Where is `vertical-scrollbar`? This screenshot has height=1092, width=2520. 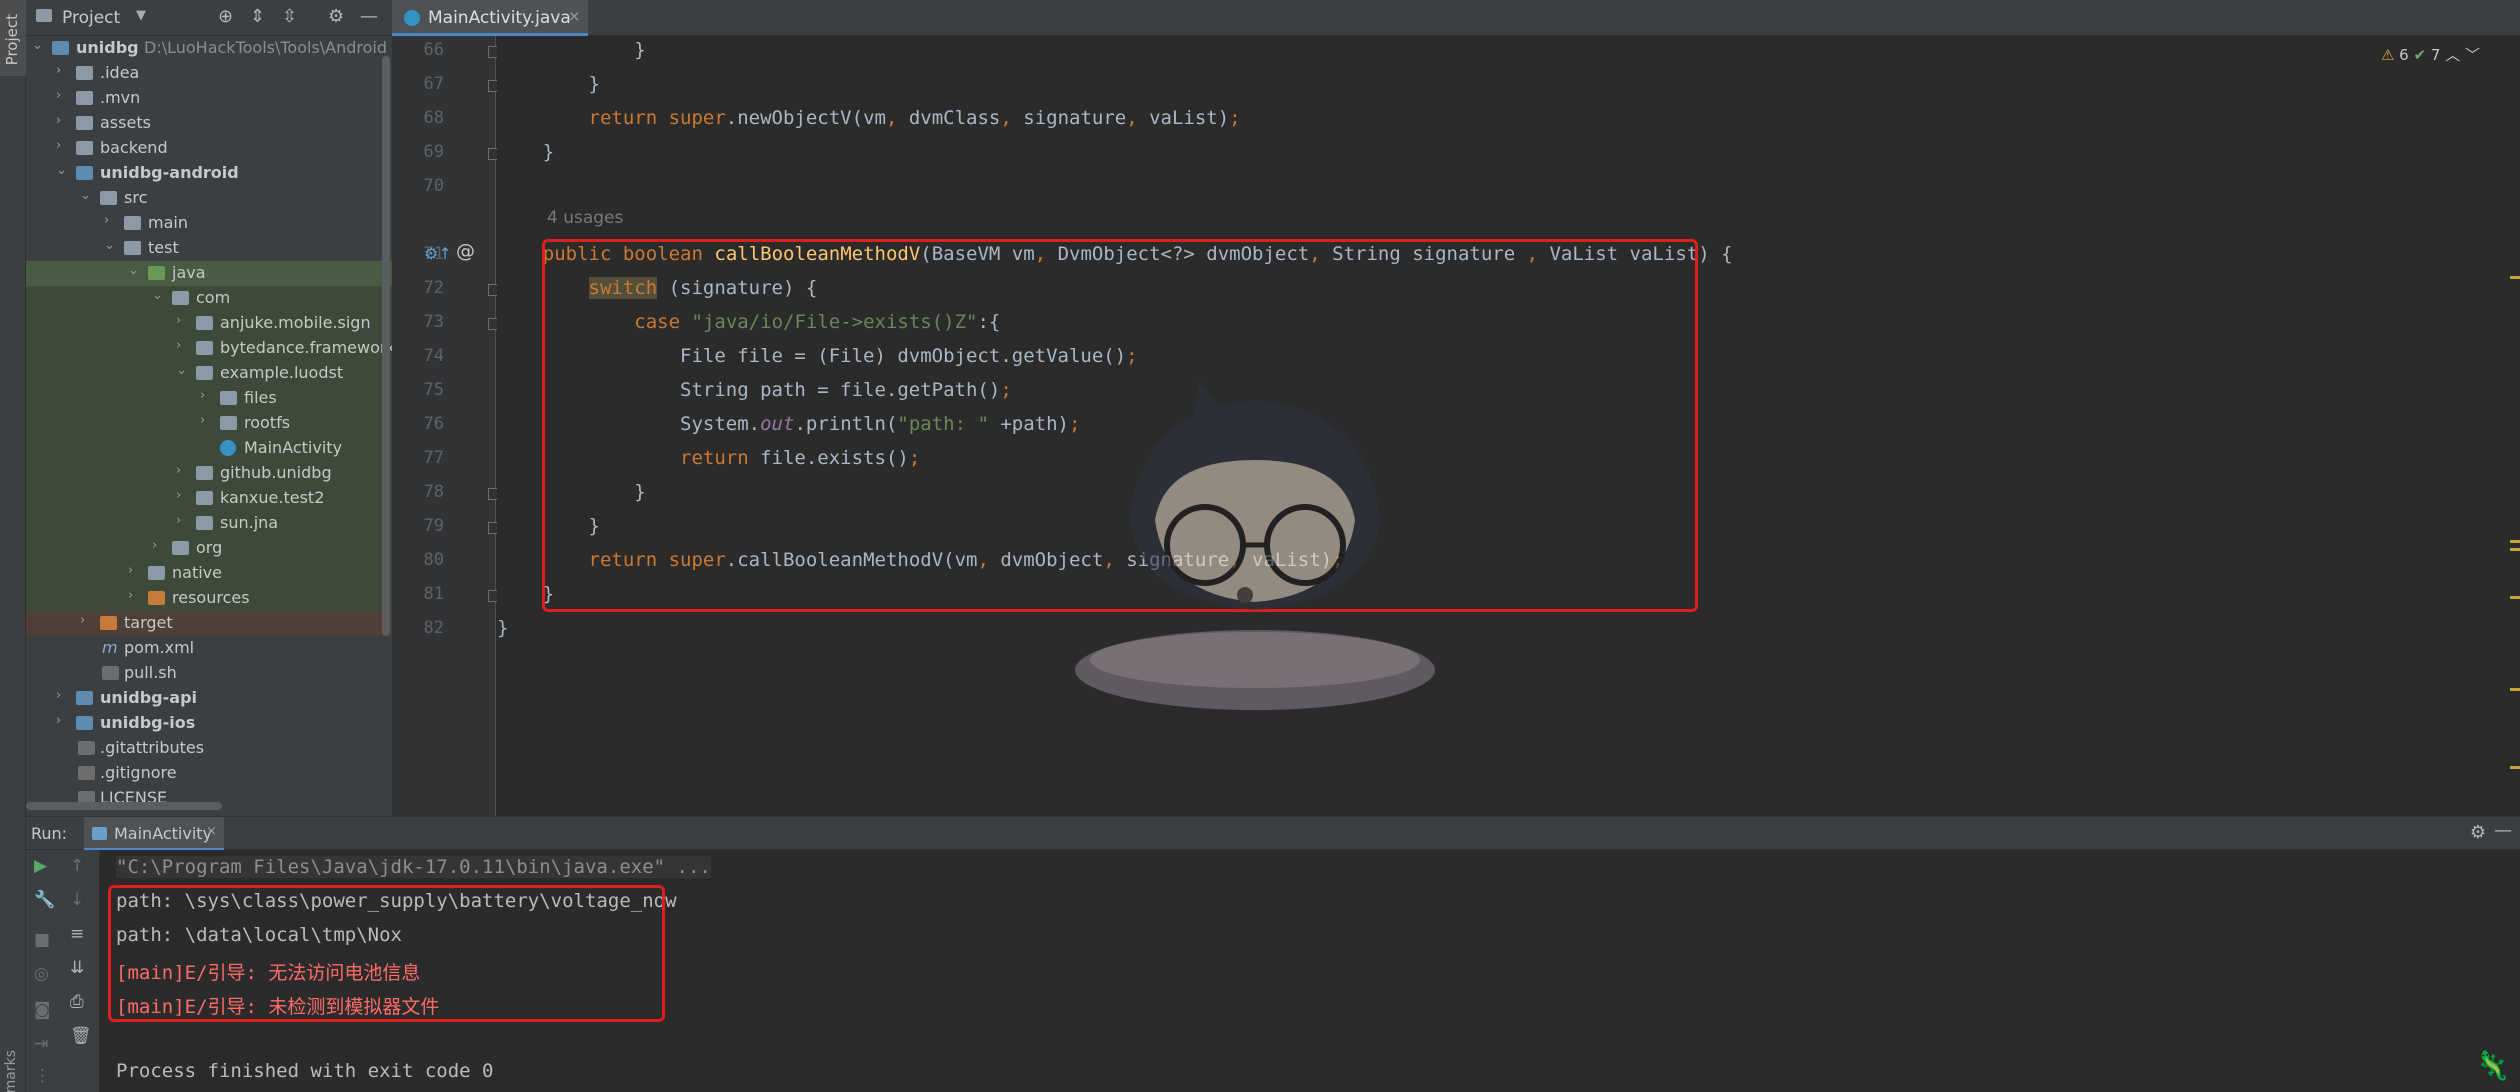
vertical-scrollbar is located at coordinates (386, 346).